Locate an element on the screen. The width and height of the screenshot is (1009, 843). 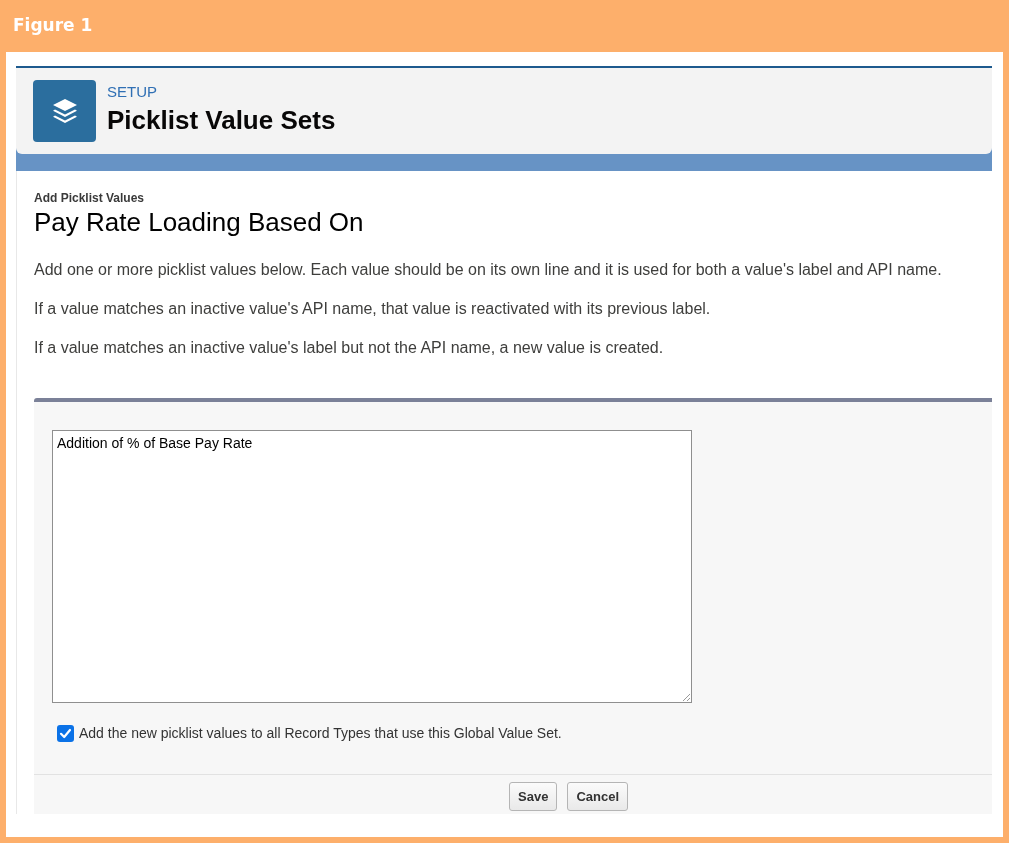
layers-icon is located at coordinates (64, 111).